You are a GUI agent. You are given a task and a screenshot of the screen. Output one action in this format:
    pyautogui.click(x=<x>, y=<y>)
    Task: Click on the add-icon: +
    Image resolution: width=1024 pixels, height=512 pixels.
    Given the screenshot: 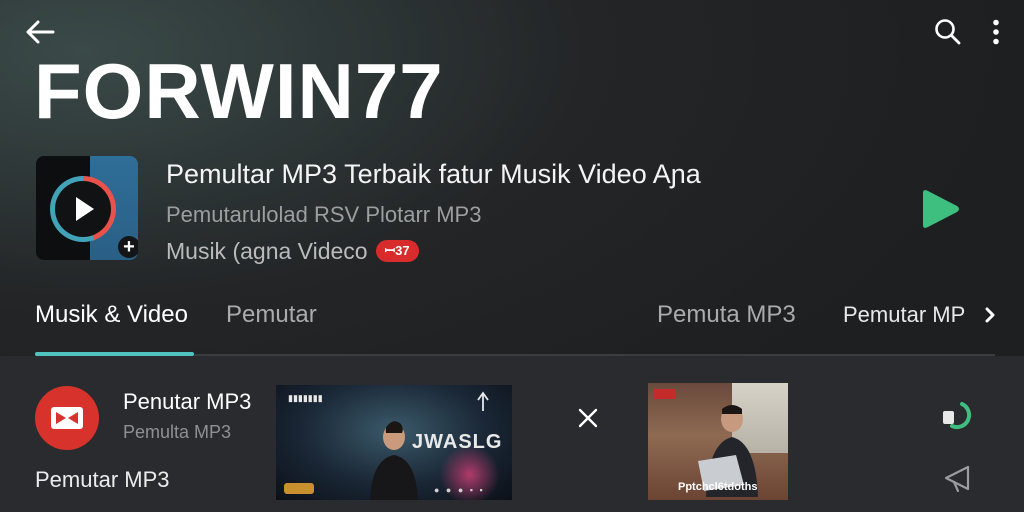 What is the action you would take?
    pyautogui.click(x=128, y=247)
    